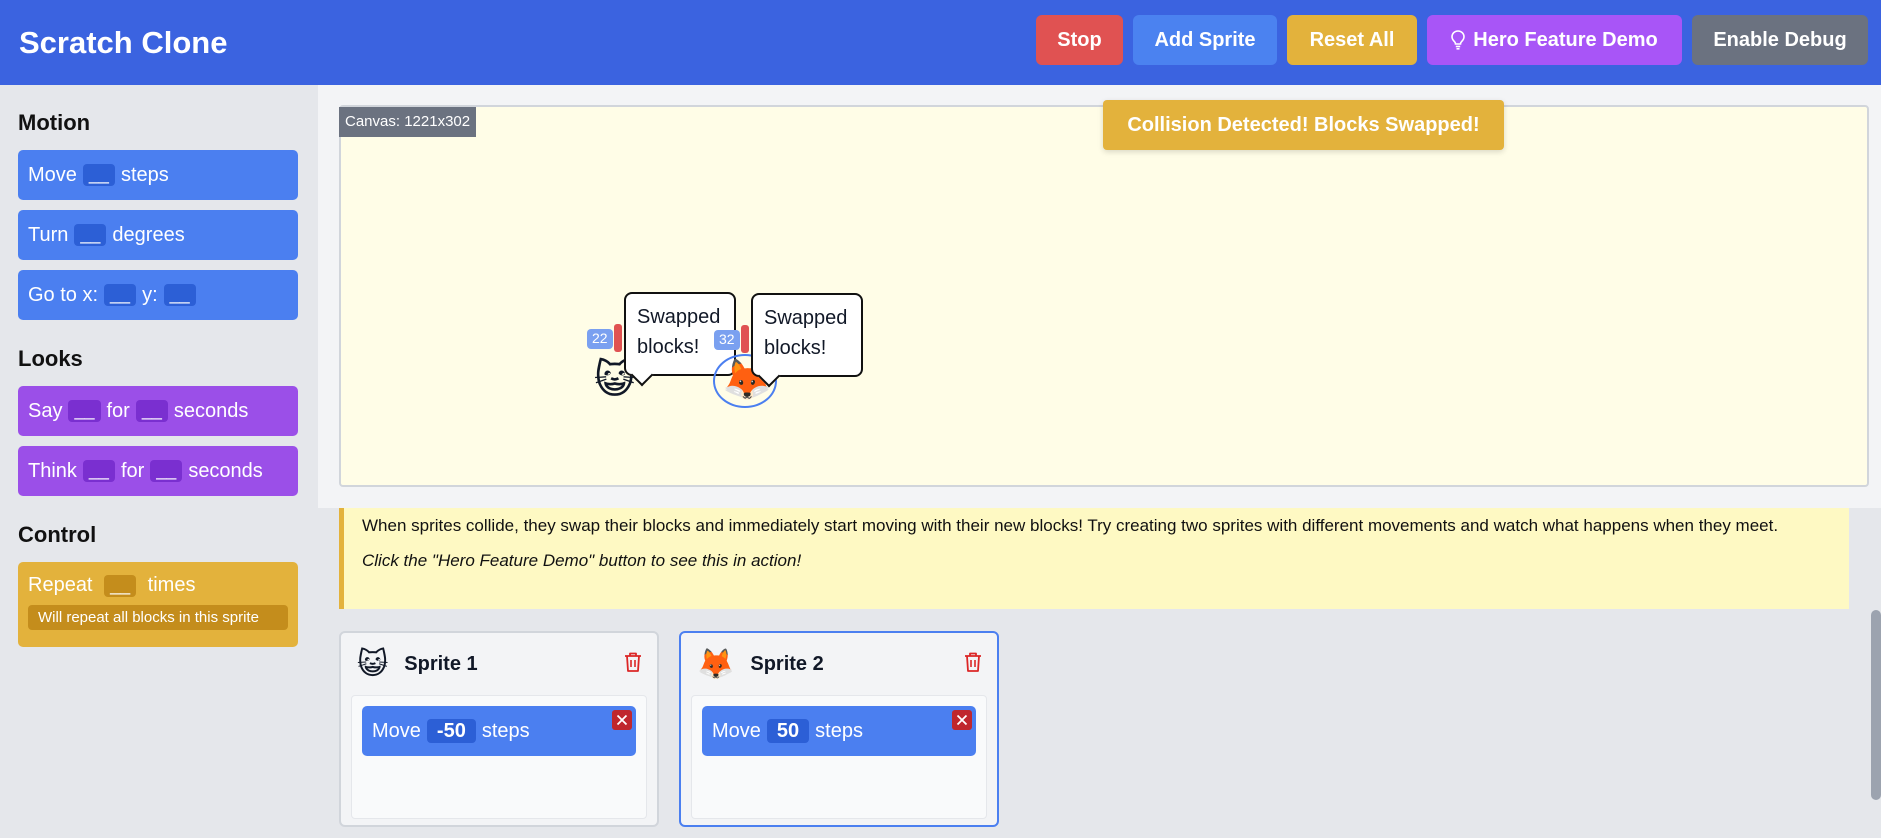 The height and width of the screenshot is (838, 1881). I want to click on y-slot: __, so click(179, 295).